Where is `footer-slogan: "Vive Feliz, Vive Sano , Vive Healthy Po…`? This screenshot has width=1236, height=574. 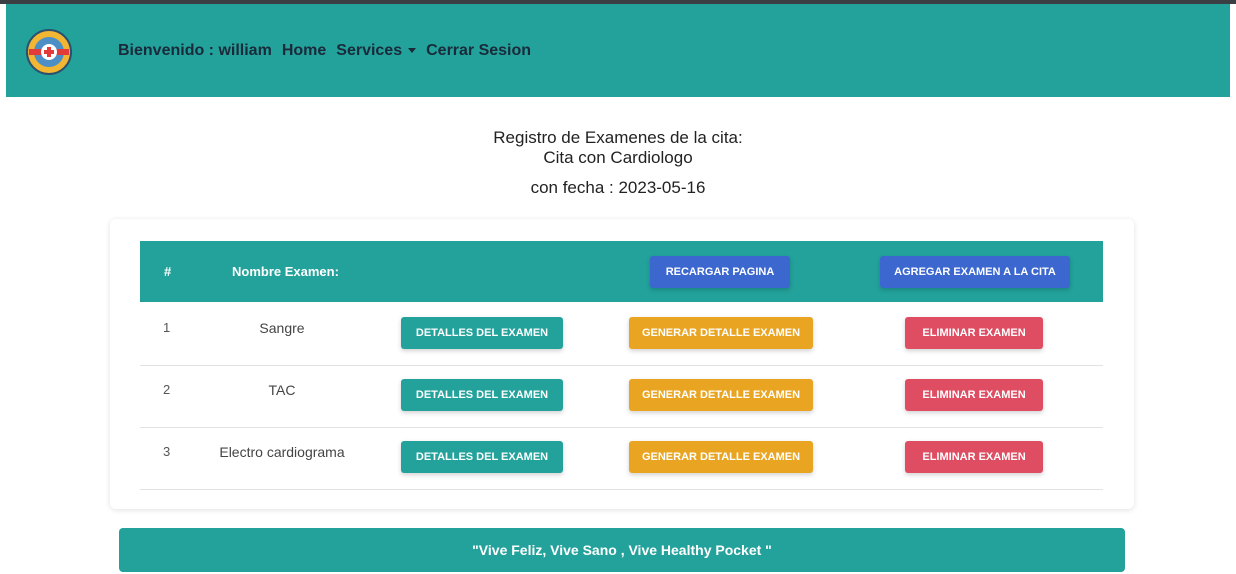
footer-slogan: "Vive Feliz, Vive Sano , Vive Healthy Po… is located at coordinates (622, 550).